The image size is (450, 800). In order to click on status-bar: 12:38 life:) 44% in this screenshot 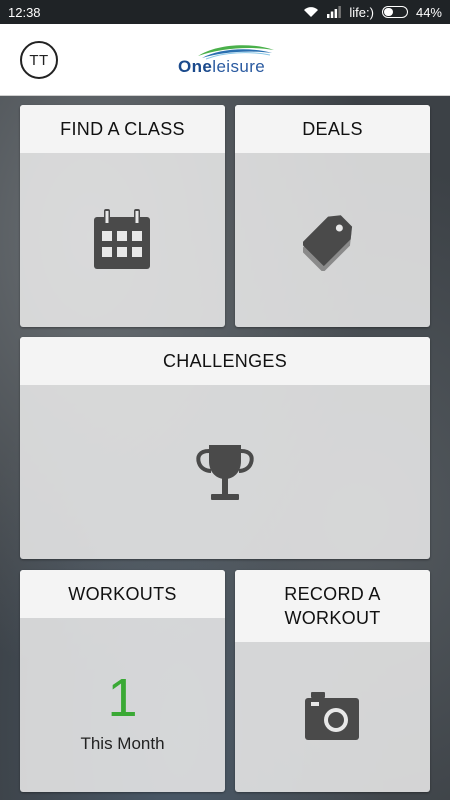, I will do `click(225, 12)`.